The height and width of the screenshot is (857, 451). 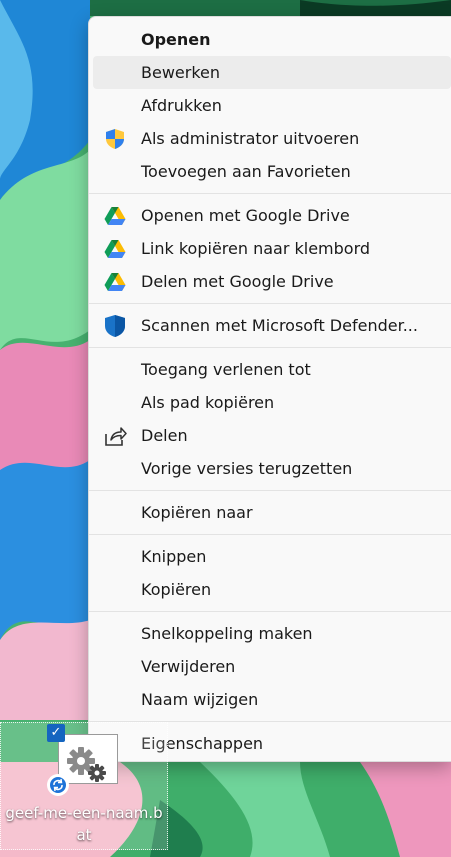 I want to click on selection-checkbox: ✓, so click(x=56, y=733).